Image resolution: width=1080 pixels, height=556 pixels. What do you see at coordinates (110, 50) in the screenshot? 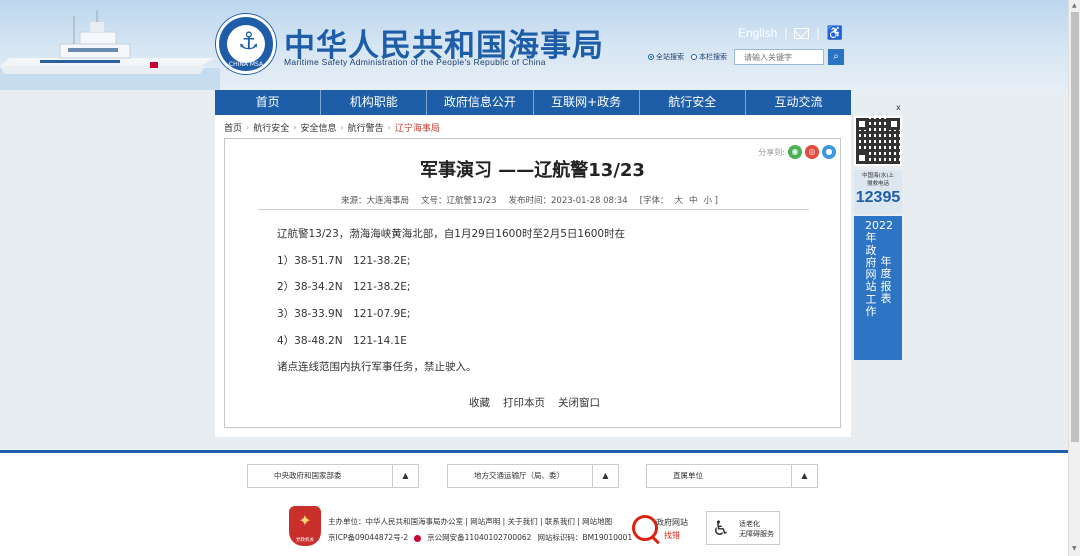
I see `patrol-ship-banner` at bounding box center [110, 50].